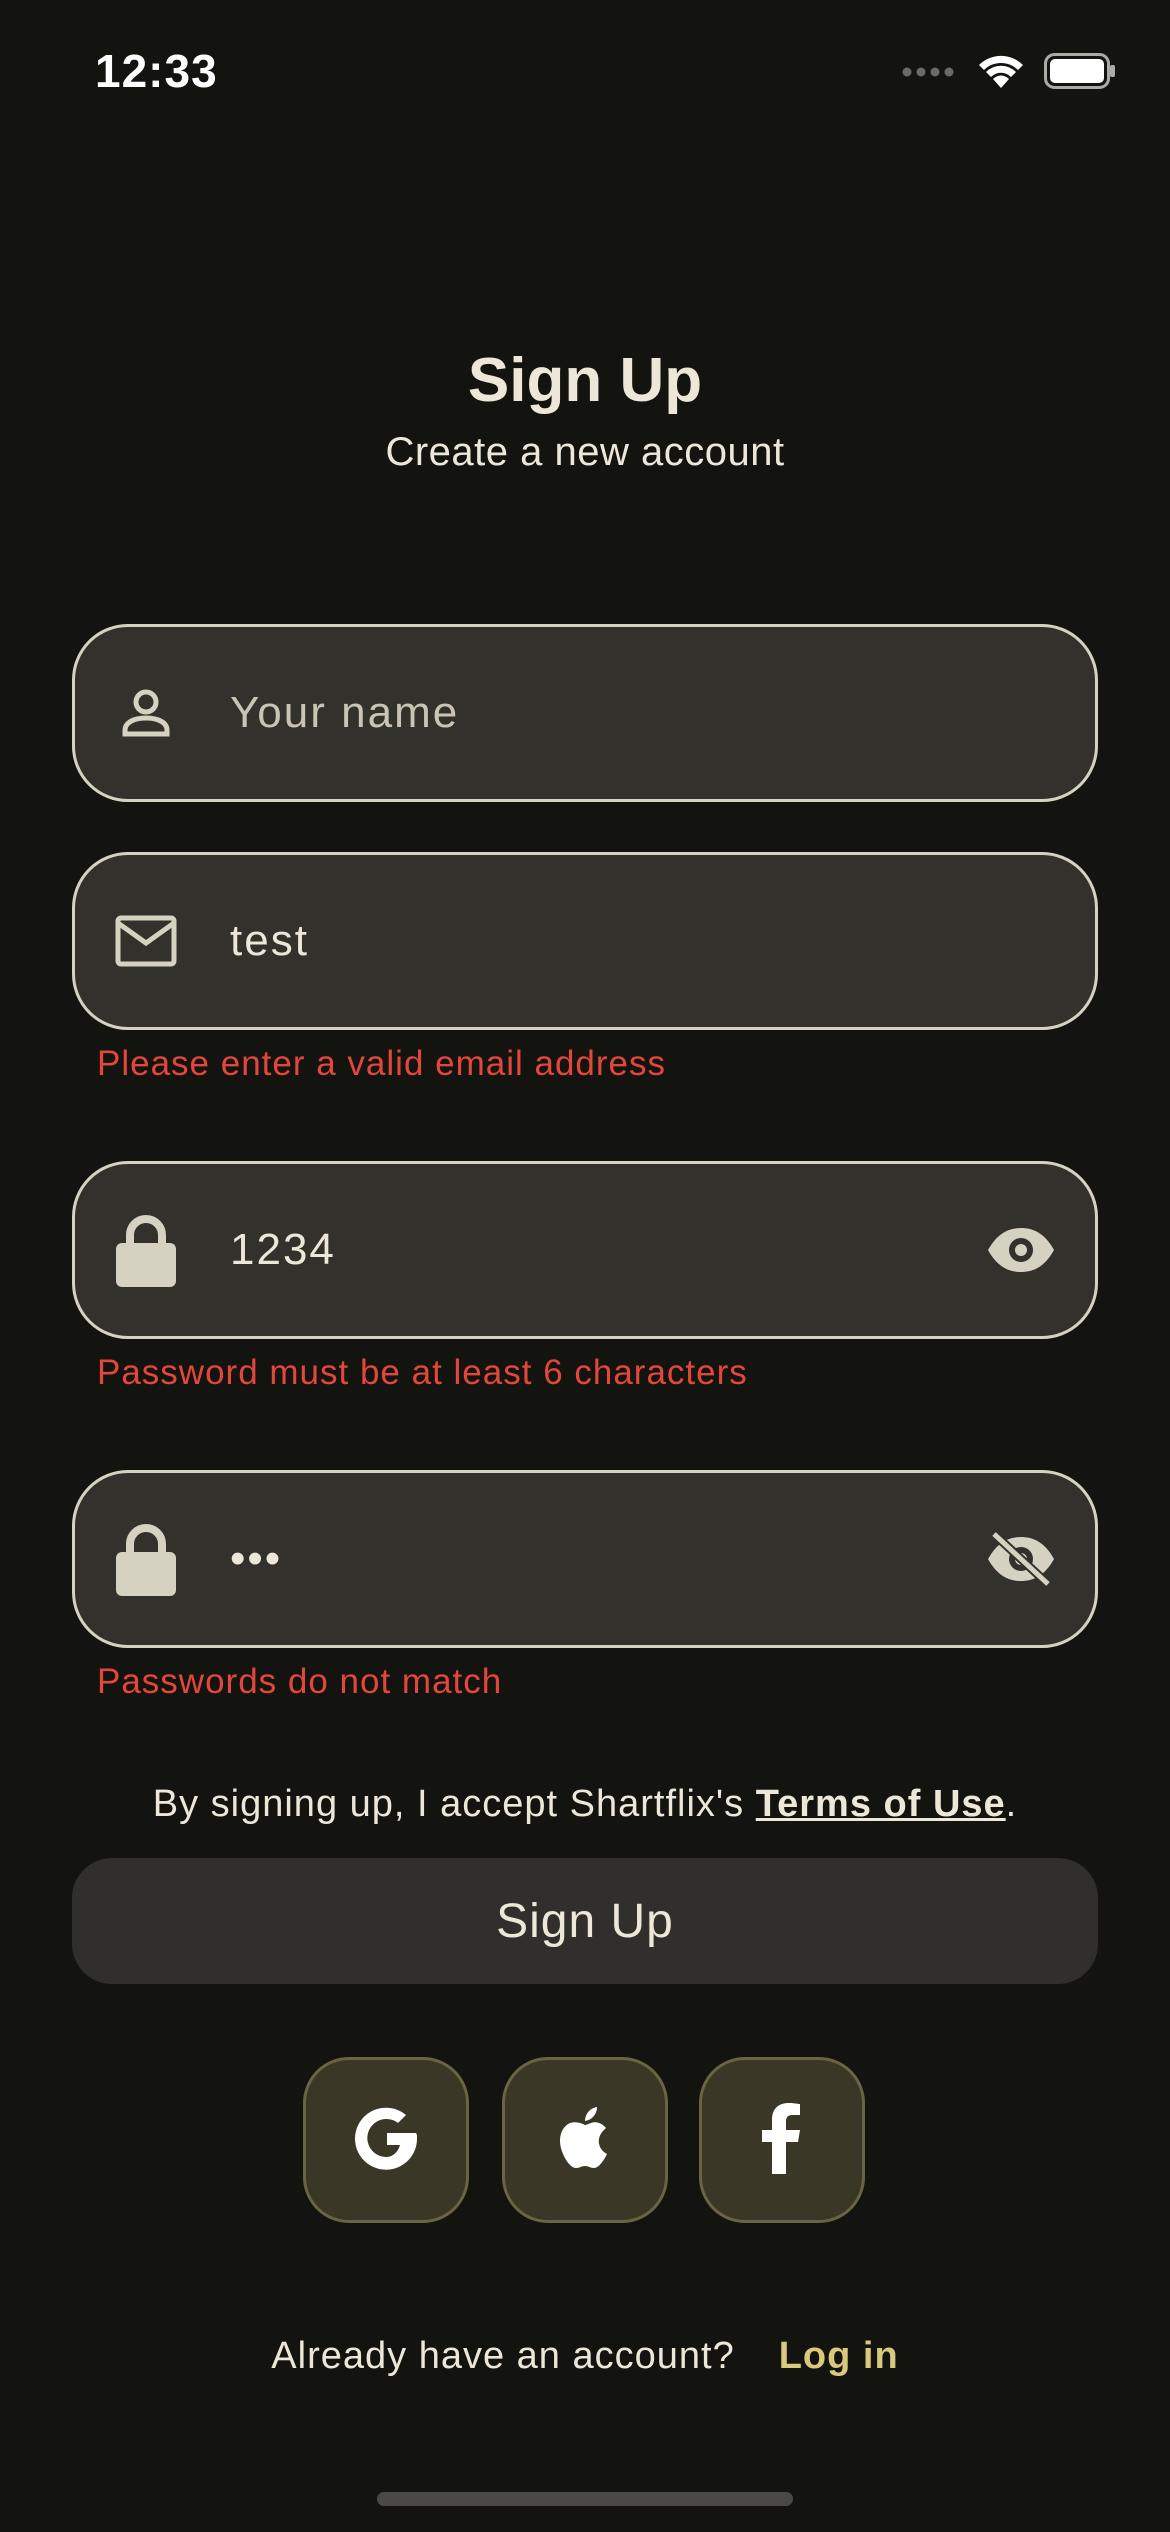 Image resolution: width=1170 pixels, height=2532 pixels. I want to click on status-time: 12:33, so click(156, 71).